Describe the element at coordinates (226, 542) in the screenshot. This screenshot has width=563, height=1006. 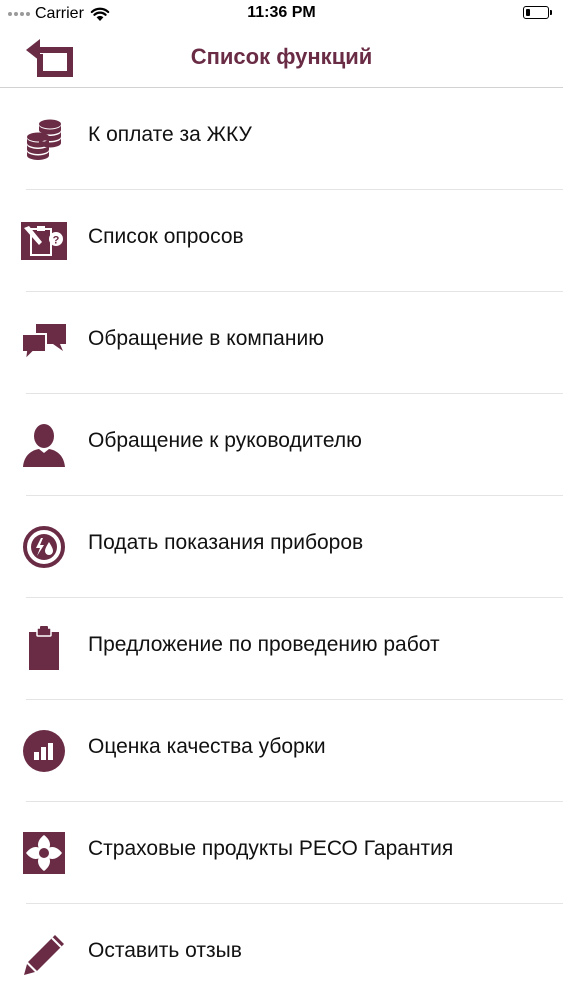
I see `menu-item-label: Подать показания приборов` at that location.